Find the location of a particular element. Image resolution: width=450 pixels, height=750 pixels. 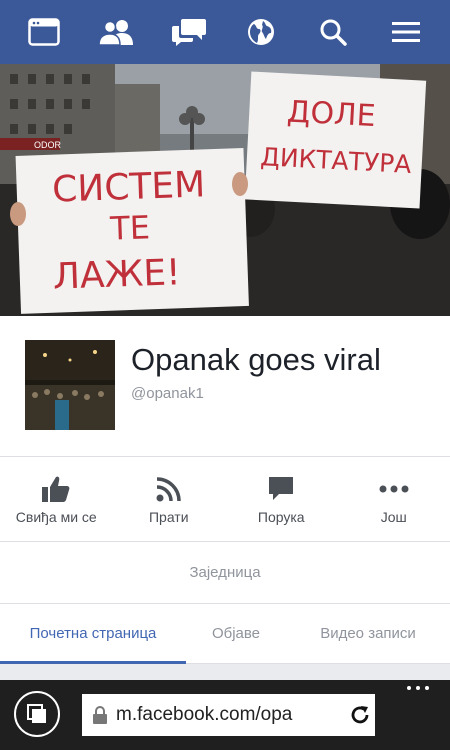

content-divider is located at coordinates (225, 672).